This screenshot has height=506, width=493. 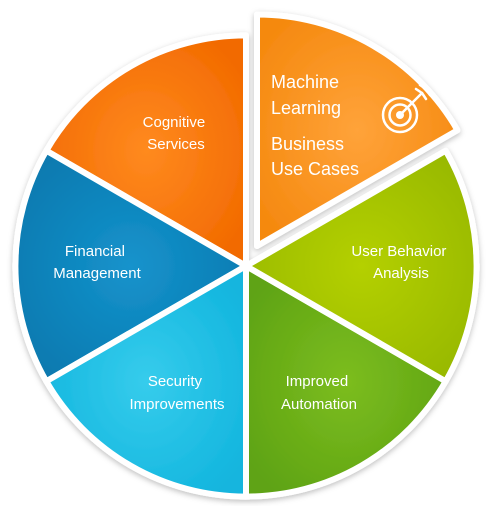 What do you see at coordinates (398, 251) in the screenshot?
I see `user-behavior-line-1: User Behavior` at bounding box center [398, 251].